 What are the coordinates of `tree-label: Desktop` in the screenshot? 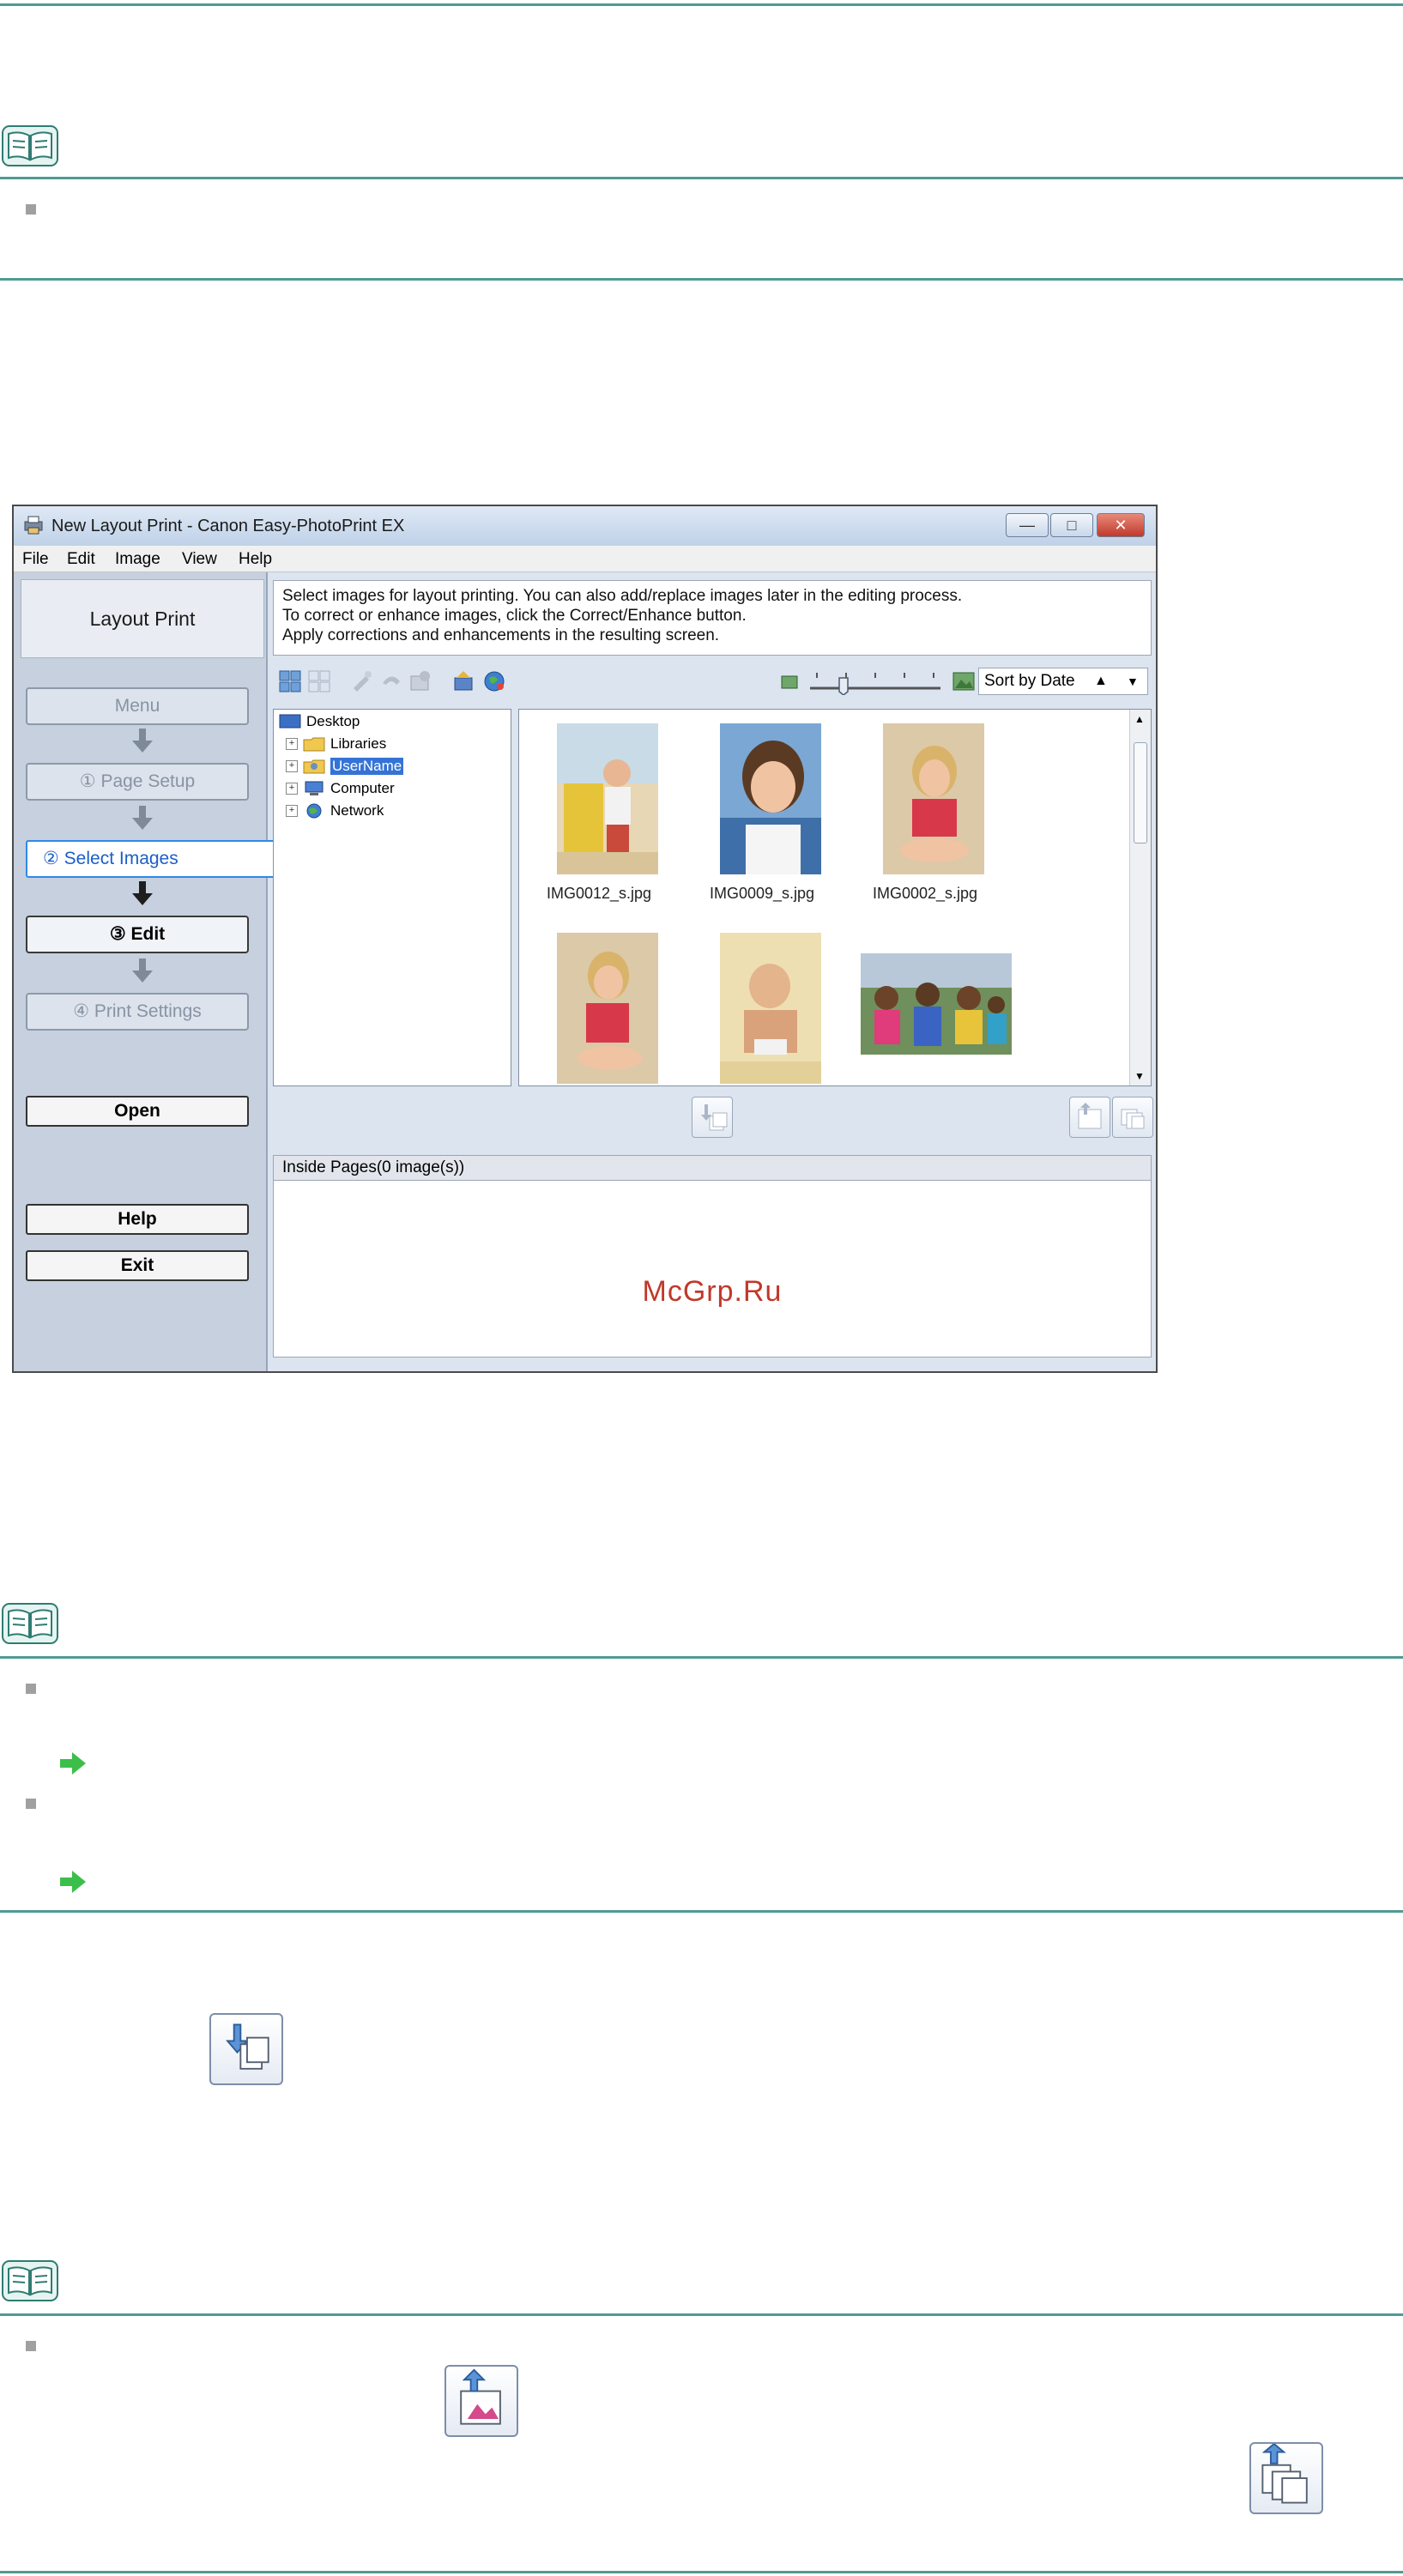 It's located at (333, 721).